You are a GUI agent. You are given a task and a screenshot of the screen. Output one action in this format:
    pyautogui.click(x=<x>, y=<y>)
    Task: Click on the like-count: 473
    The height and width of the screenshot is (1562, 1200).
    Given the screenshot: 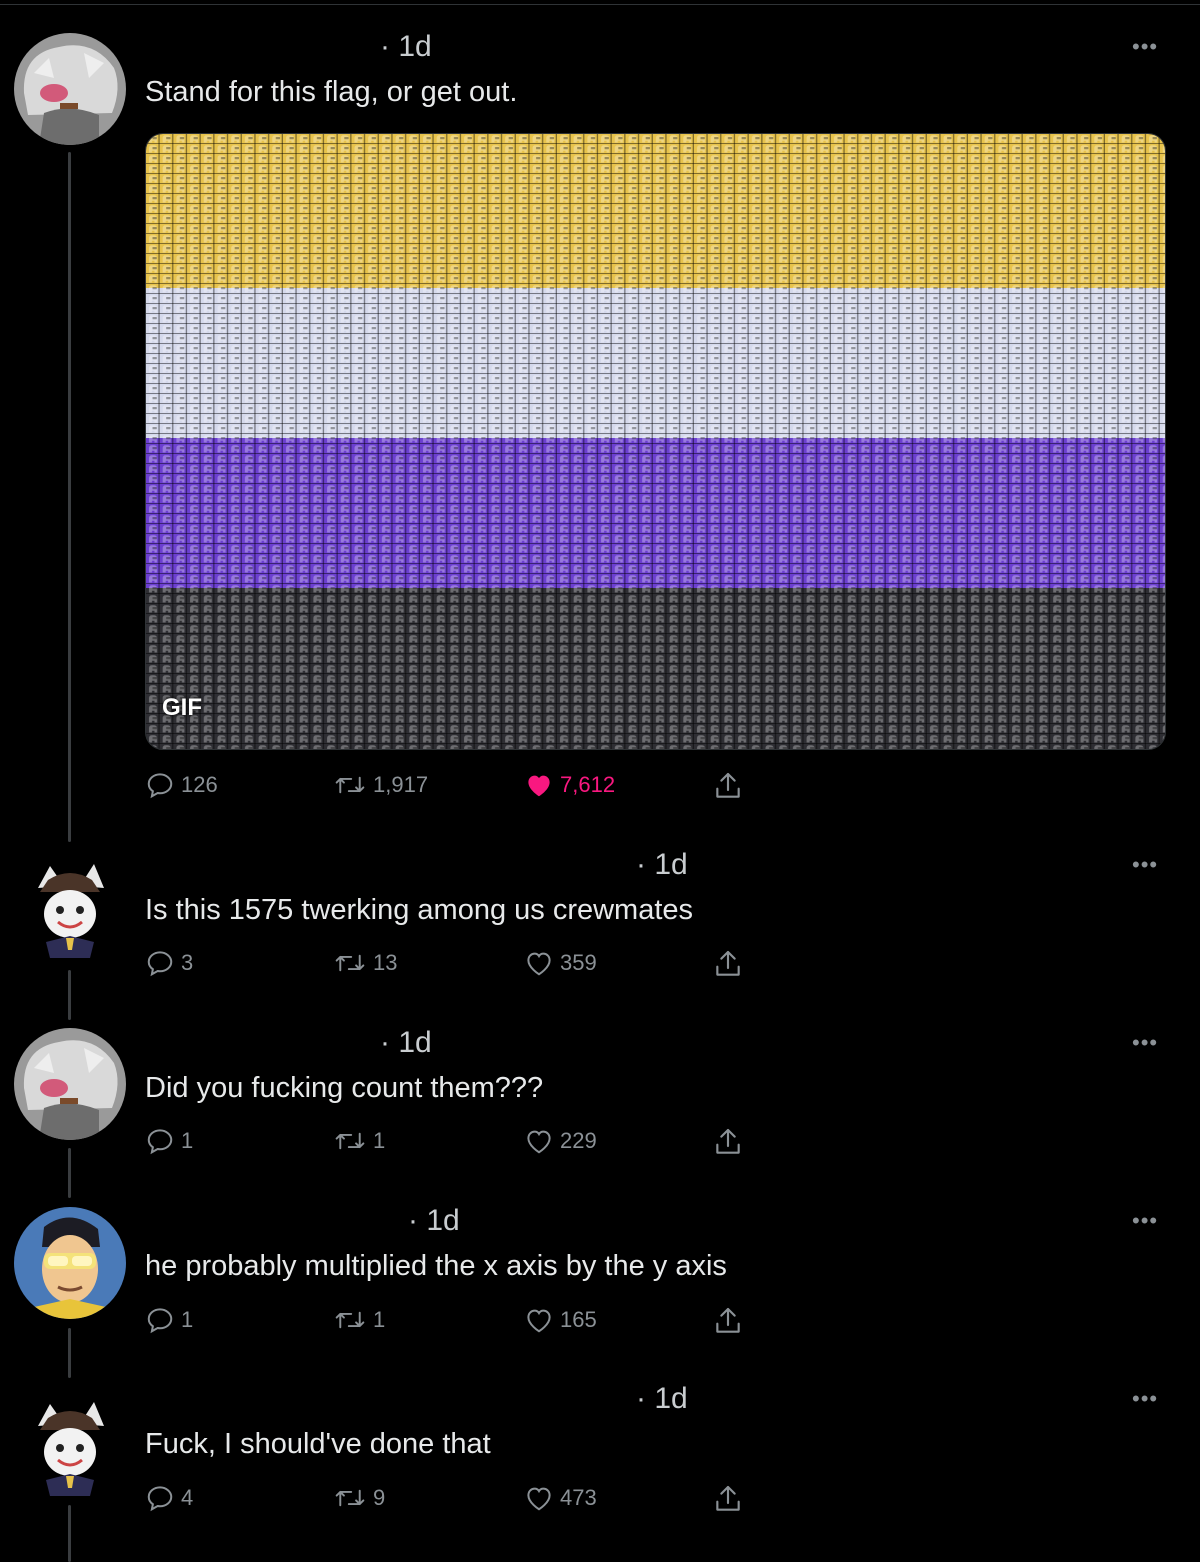 What is the action you would take?
    pyautogui.click(x=578, y=1497)
    